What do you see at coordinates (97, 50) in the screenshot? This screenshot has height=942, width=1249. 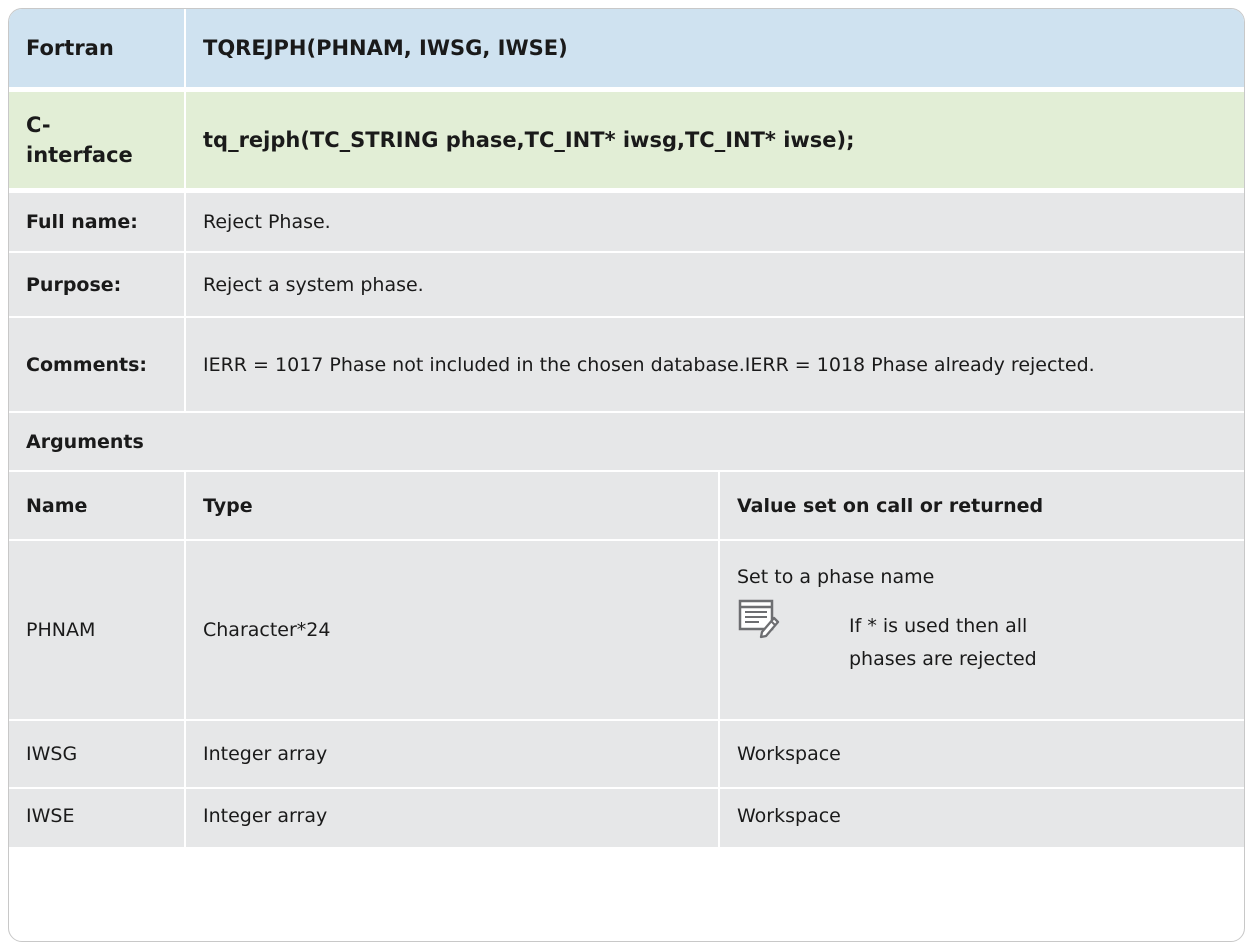 I see `fortran-label: Fortran` at bounding box center [97, 50].